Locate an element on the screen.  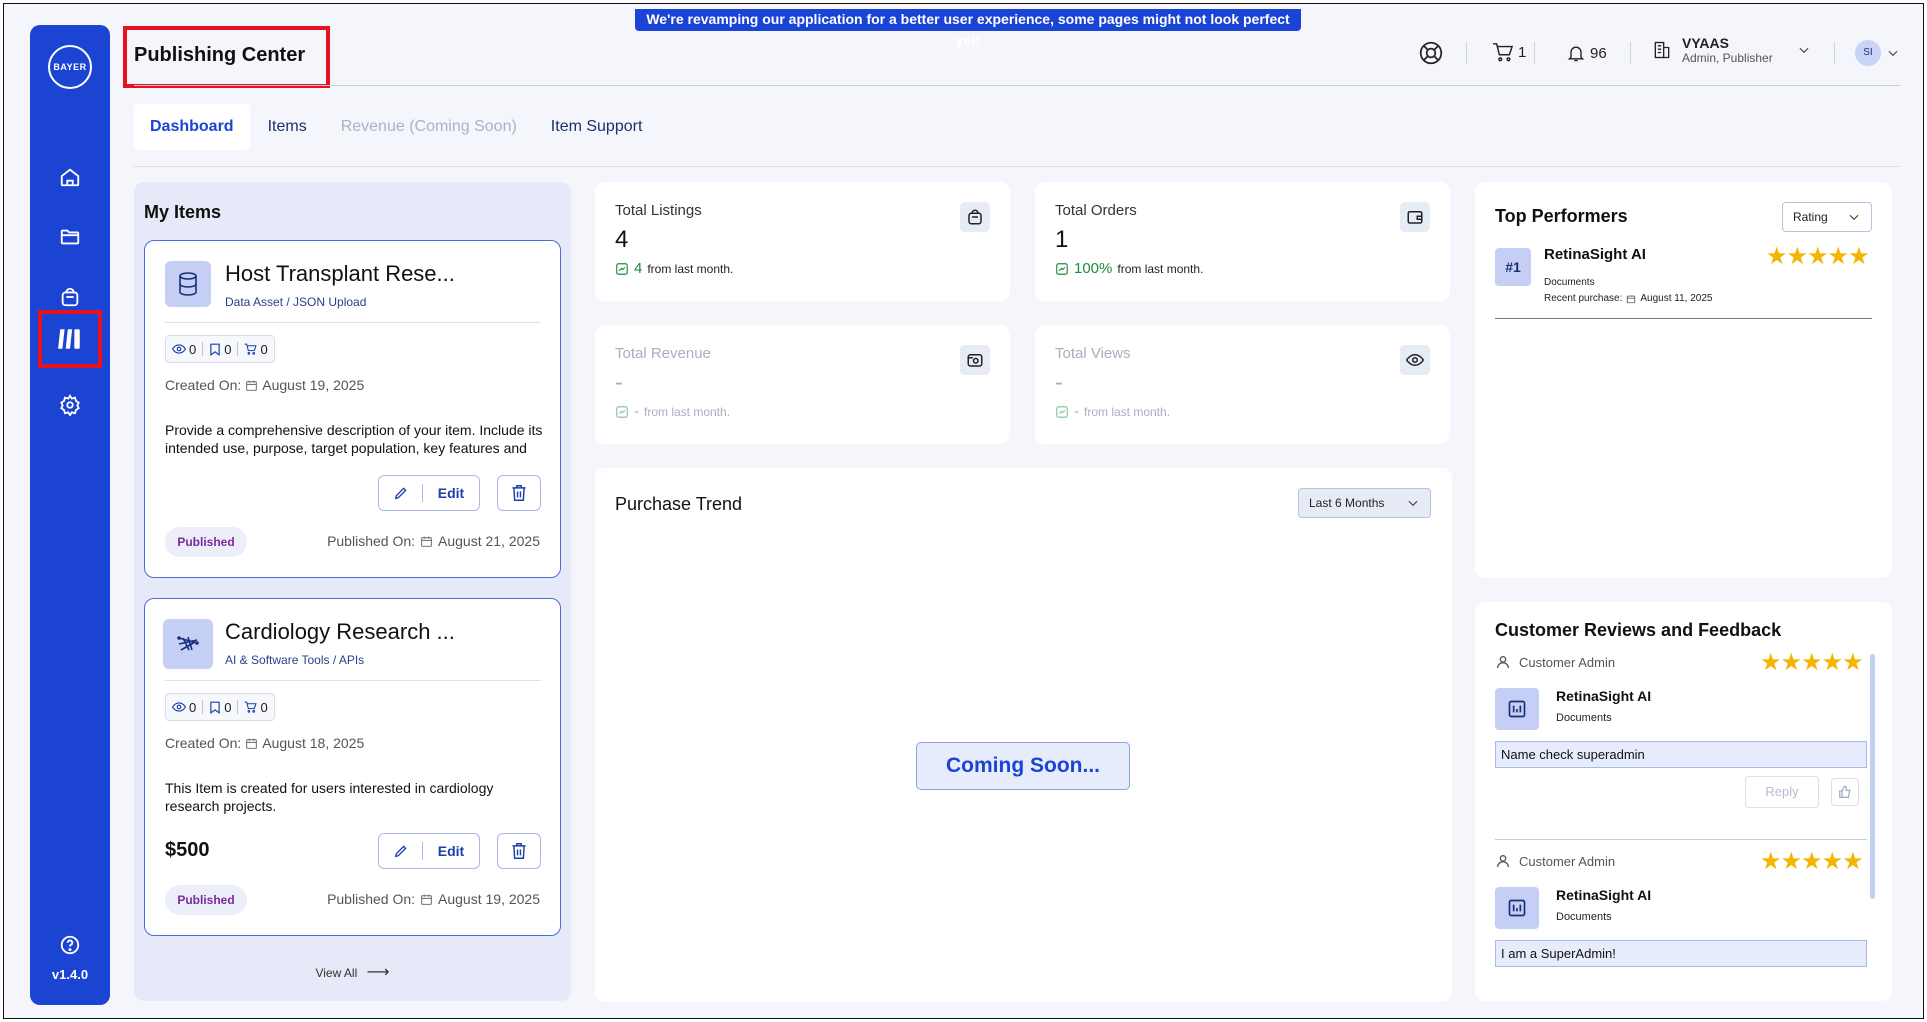
views-count: 0 is located at coordinates (193, 349).